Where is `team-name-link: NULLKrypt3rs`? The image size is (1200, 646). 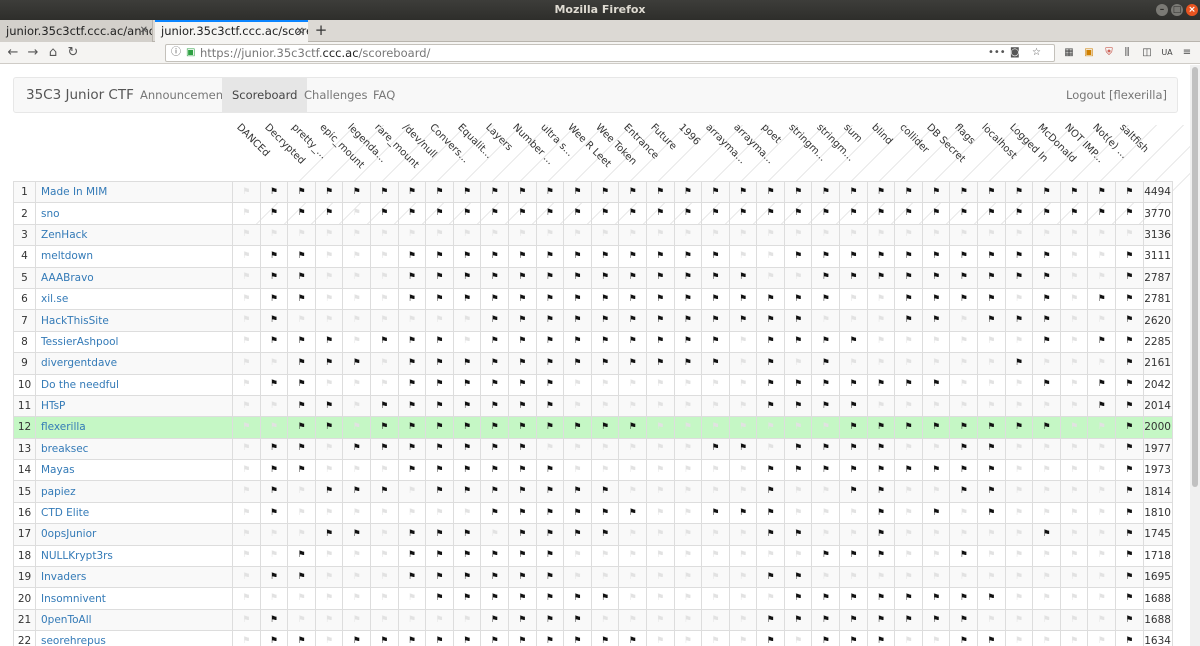 team-name-link: NULLKrypt3rs is located at coordinates (134, 556).